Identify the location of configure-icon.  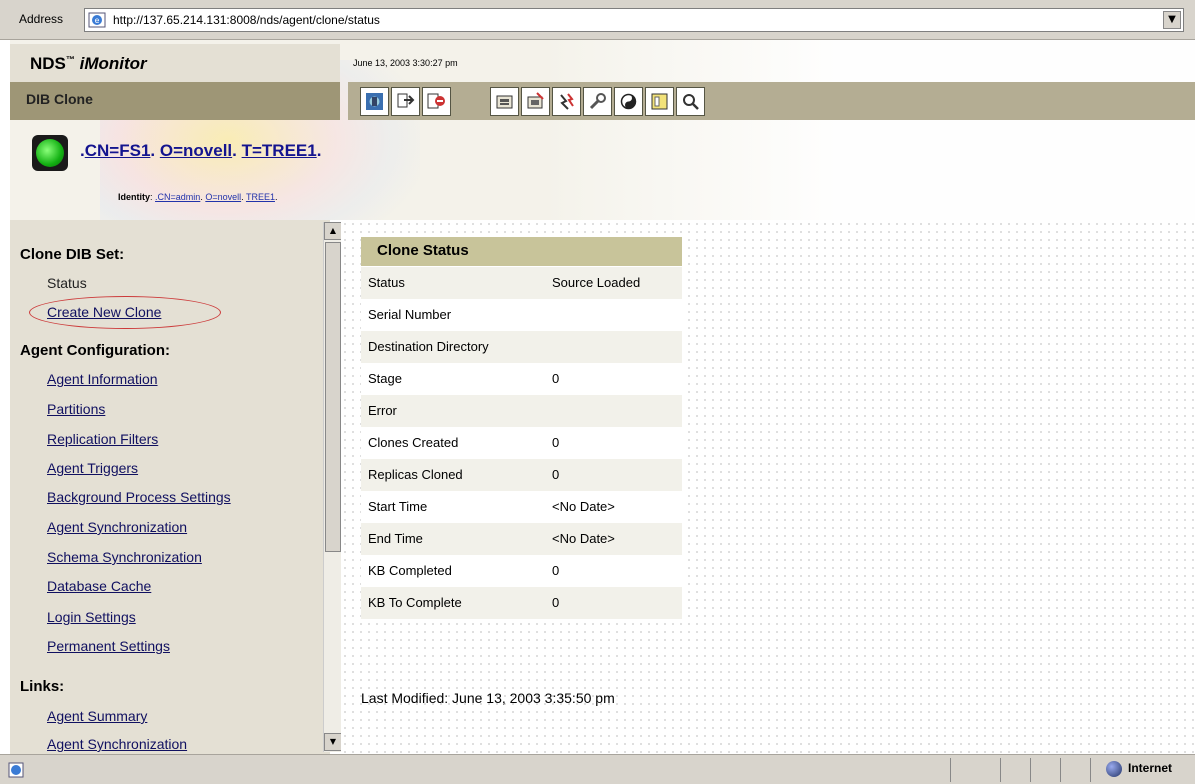
(597, 101).